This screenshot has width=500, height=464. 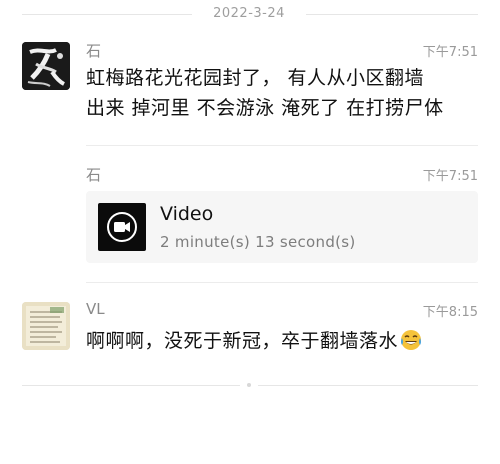 I want to click on video-thumbnail, so click(x=122, y=227).